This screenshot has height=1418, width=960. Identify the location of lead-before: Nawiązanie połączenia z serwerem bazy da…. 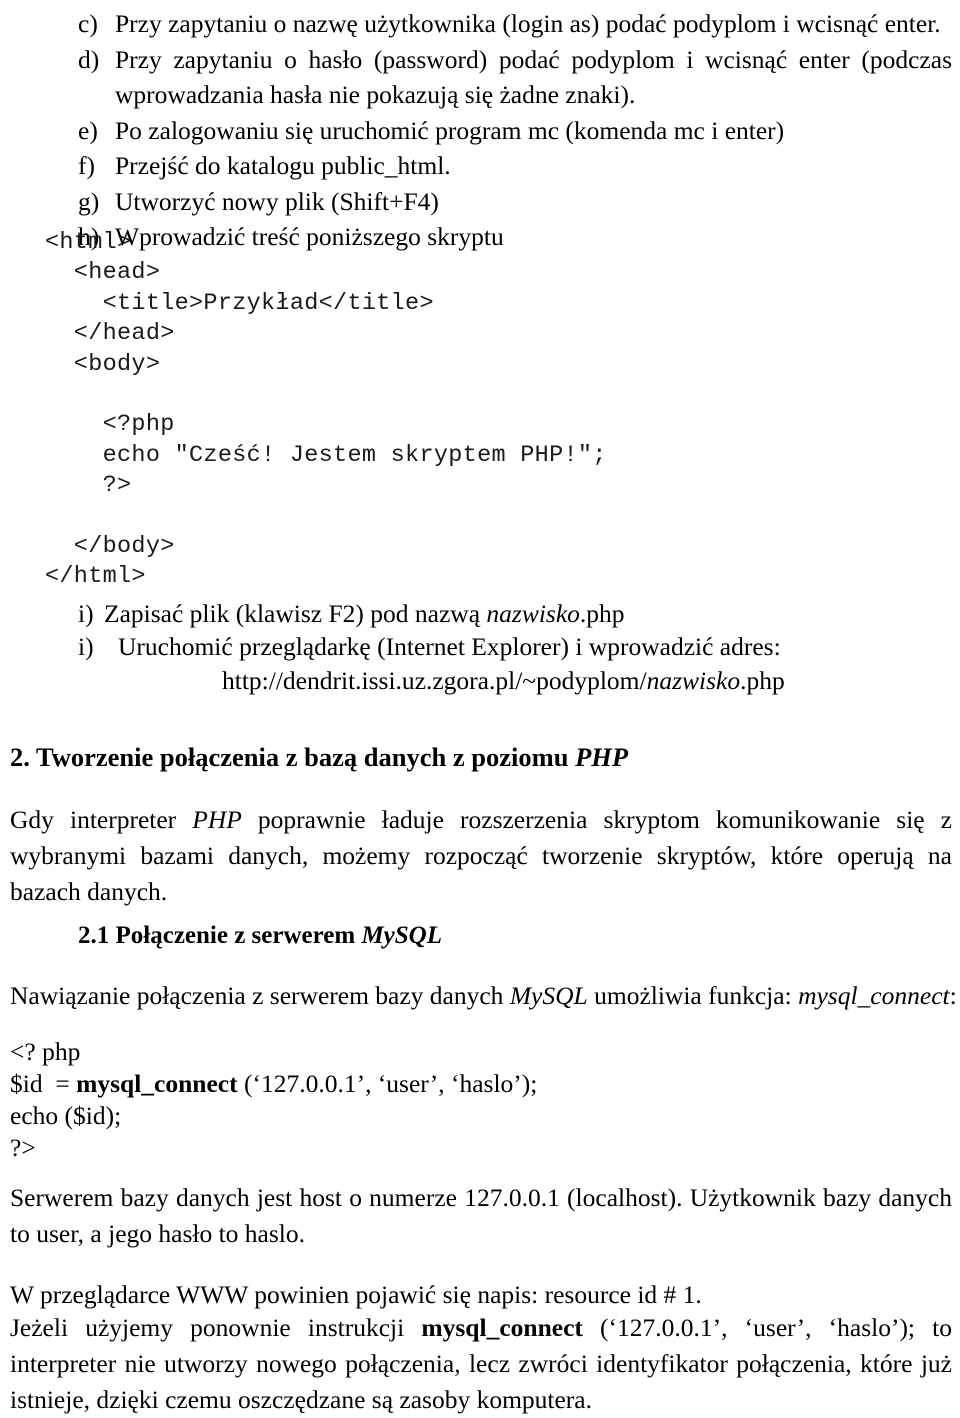
(260, 995).